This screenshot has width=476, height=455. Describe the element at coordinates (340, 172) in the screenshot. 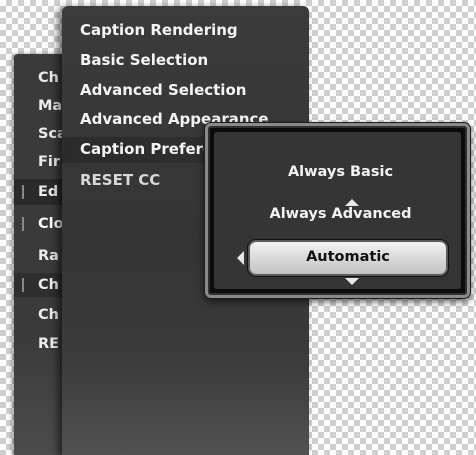

I see `option-always-basic: Always Basic` at that location.